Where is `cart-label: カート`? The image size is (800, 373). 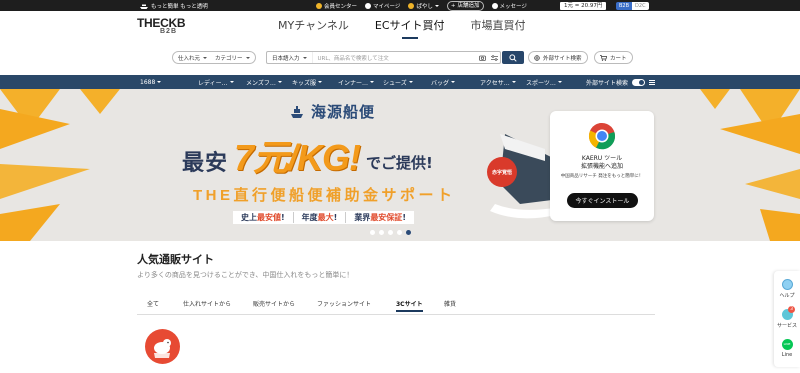
cart-label: カート is located at coordinates (618, 58).